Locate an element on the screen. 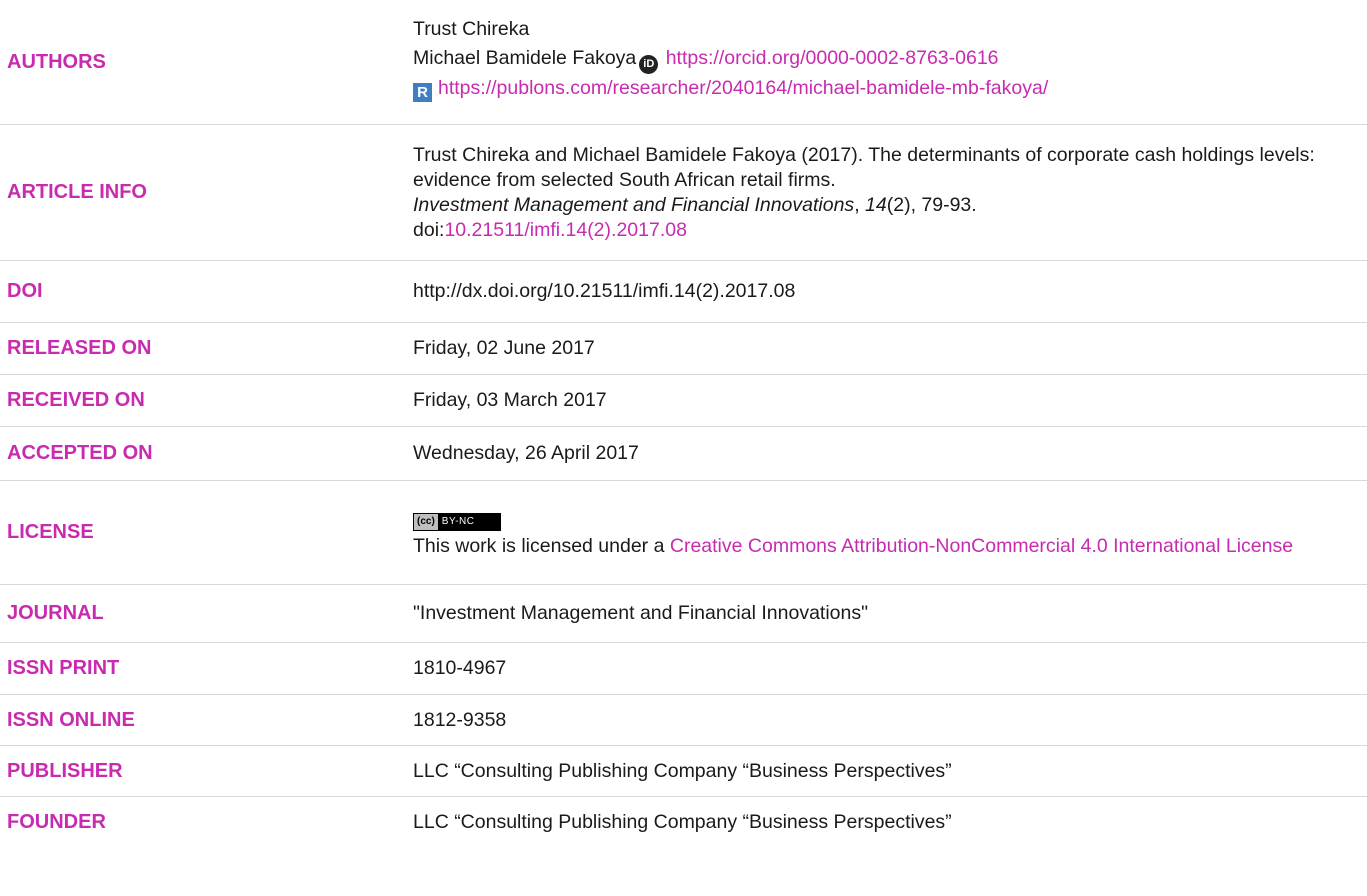 The height and width of the screenshot is (896, 1367). issn-print-label: ISSN PRINT is located at coordinates (63, 668).